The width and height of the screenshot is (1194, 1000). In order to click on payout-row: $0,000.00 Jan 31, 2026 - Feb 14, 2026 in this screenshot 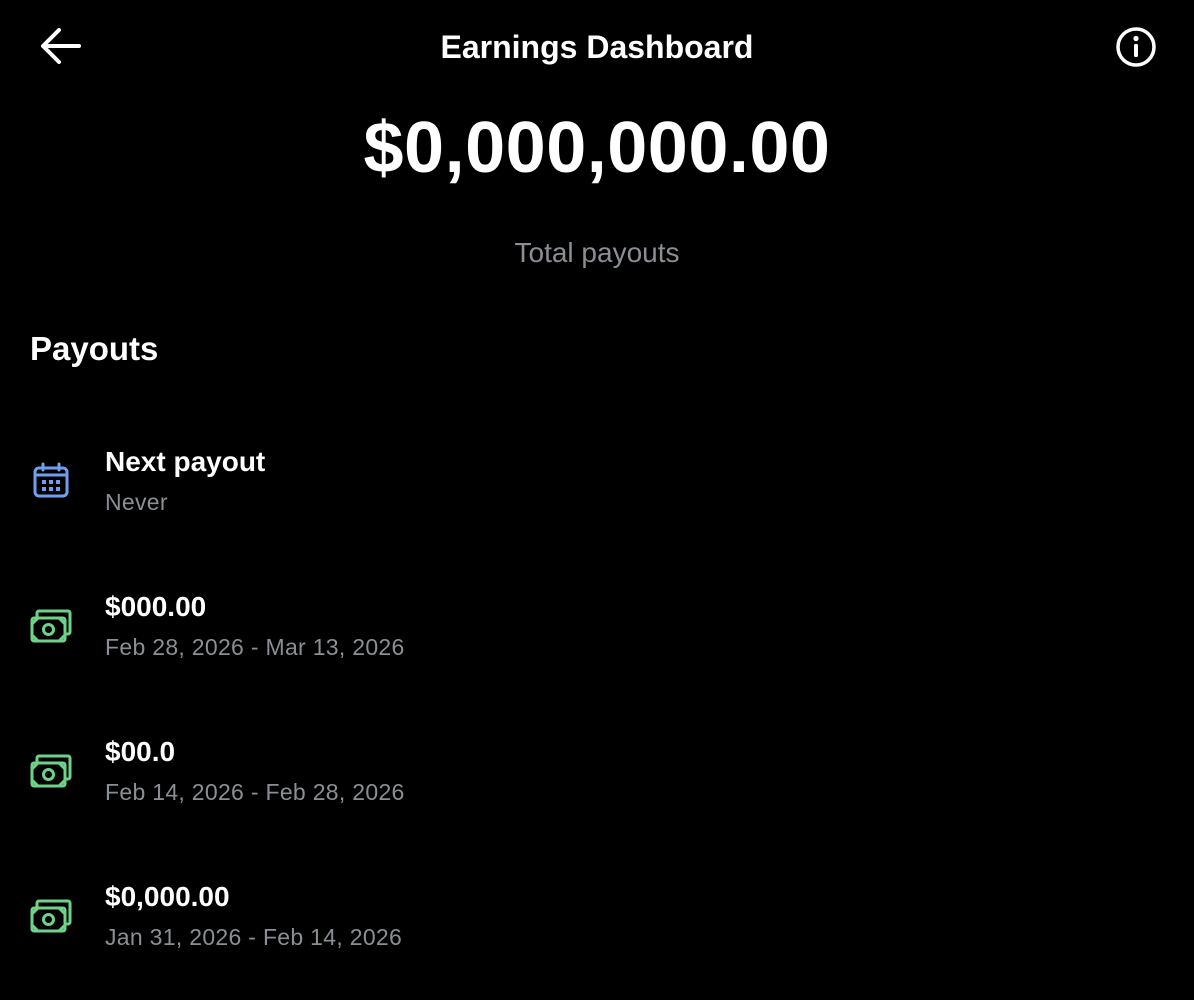, I will do `click(597, 927)`.